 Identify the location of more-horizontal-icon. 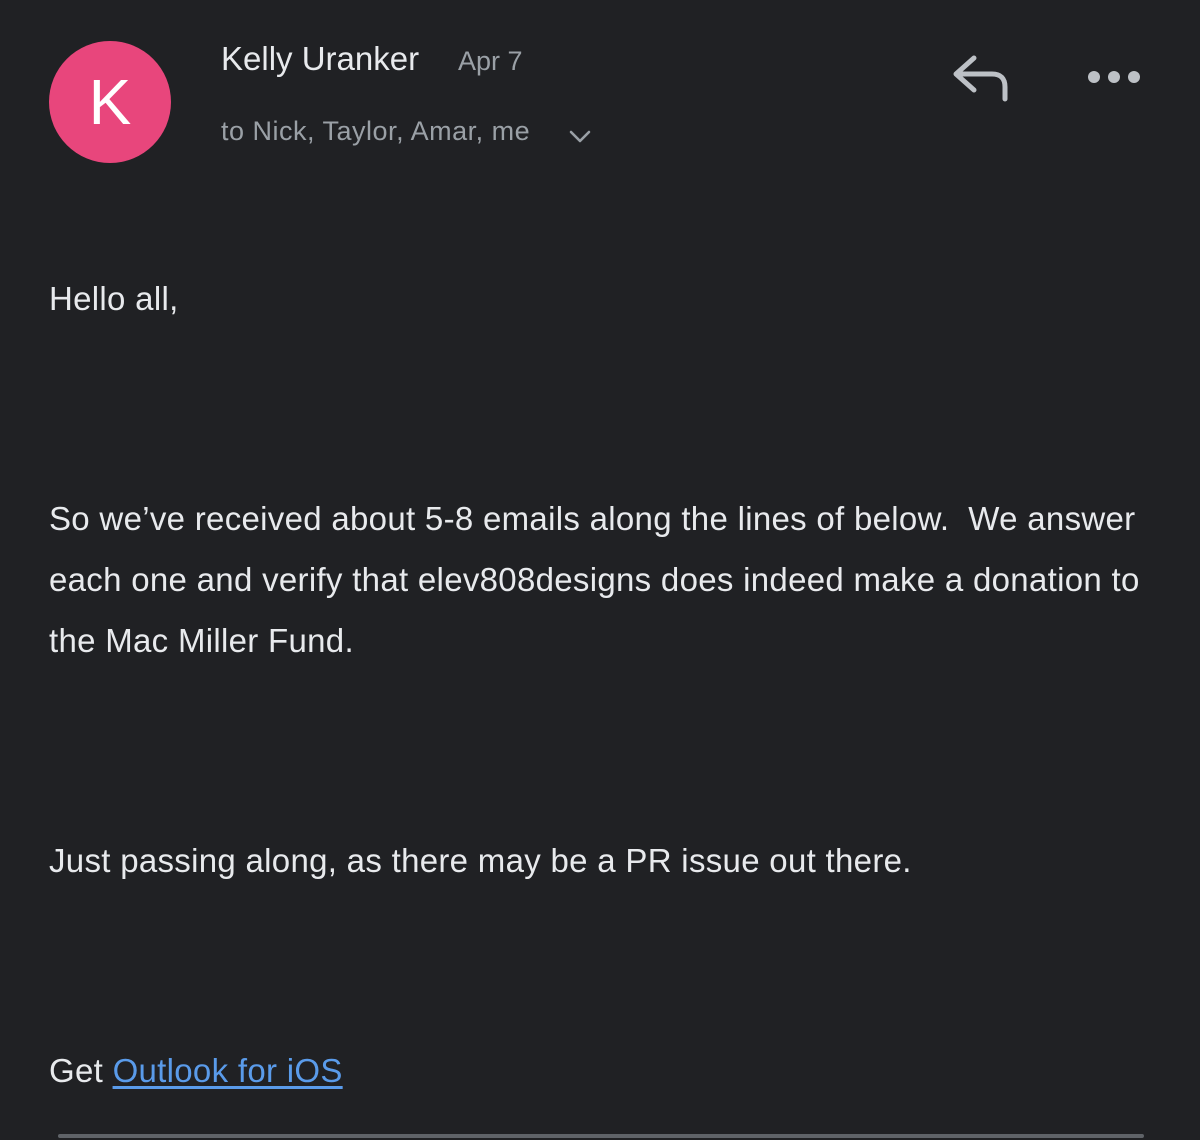
(1114, 77).